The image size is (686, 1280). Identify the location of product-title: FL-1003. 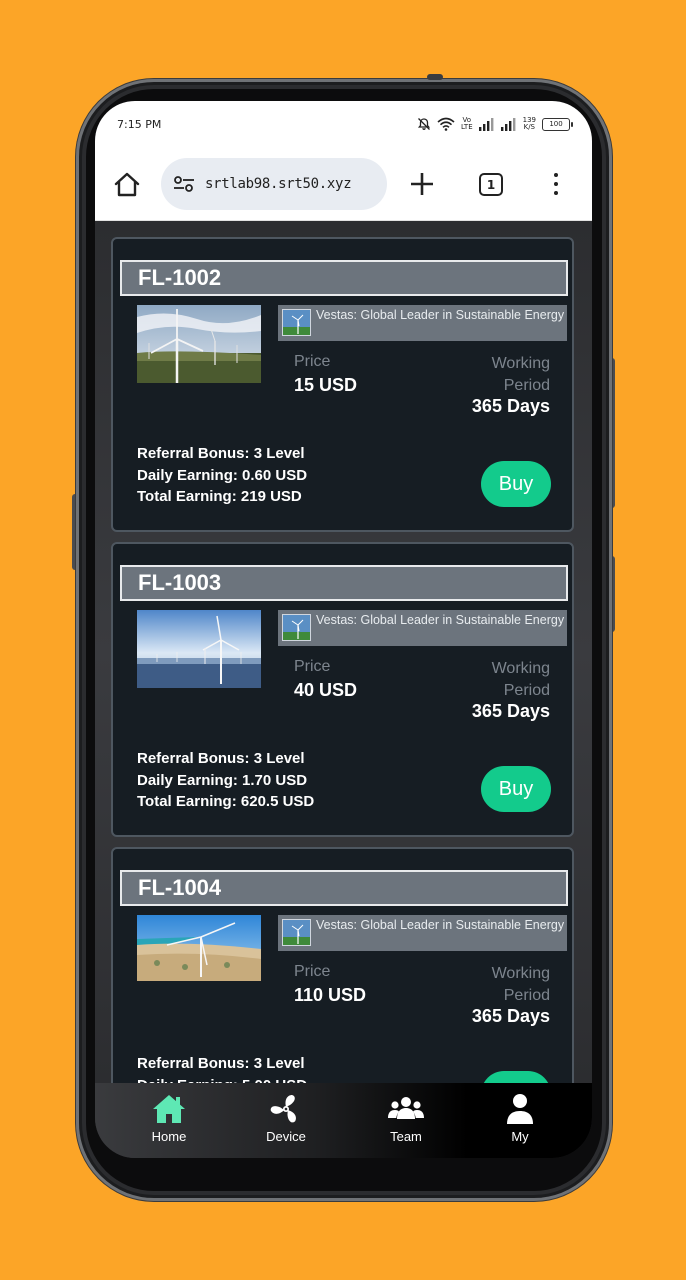
(180, 582).